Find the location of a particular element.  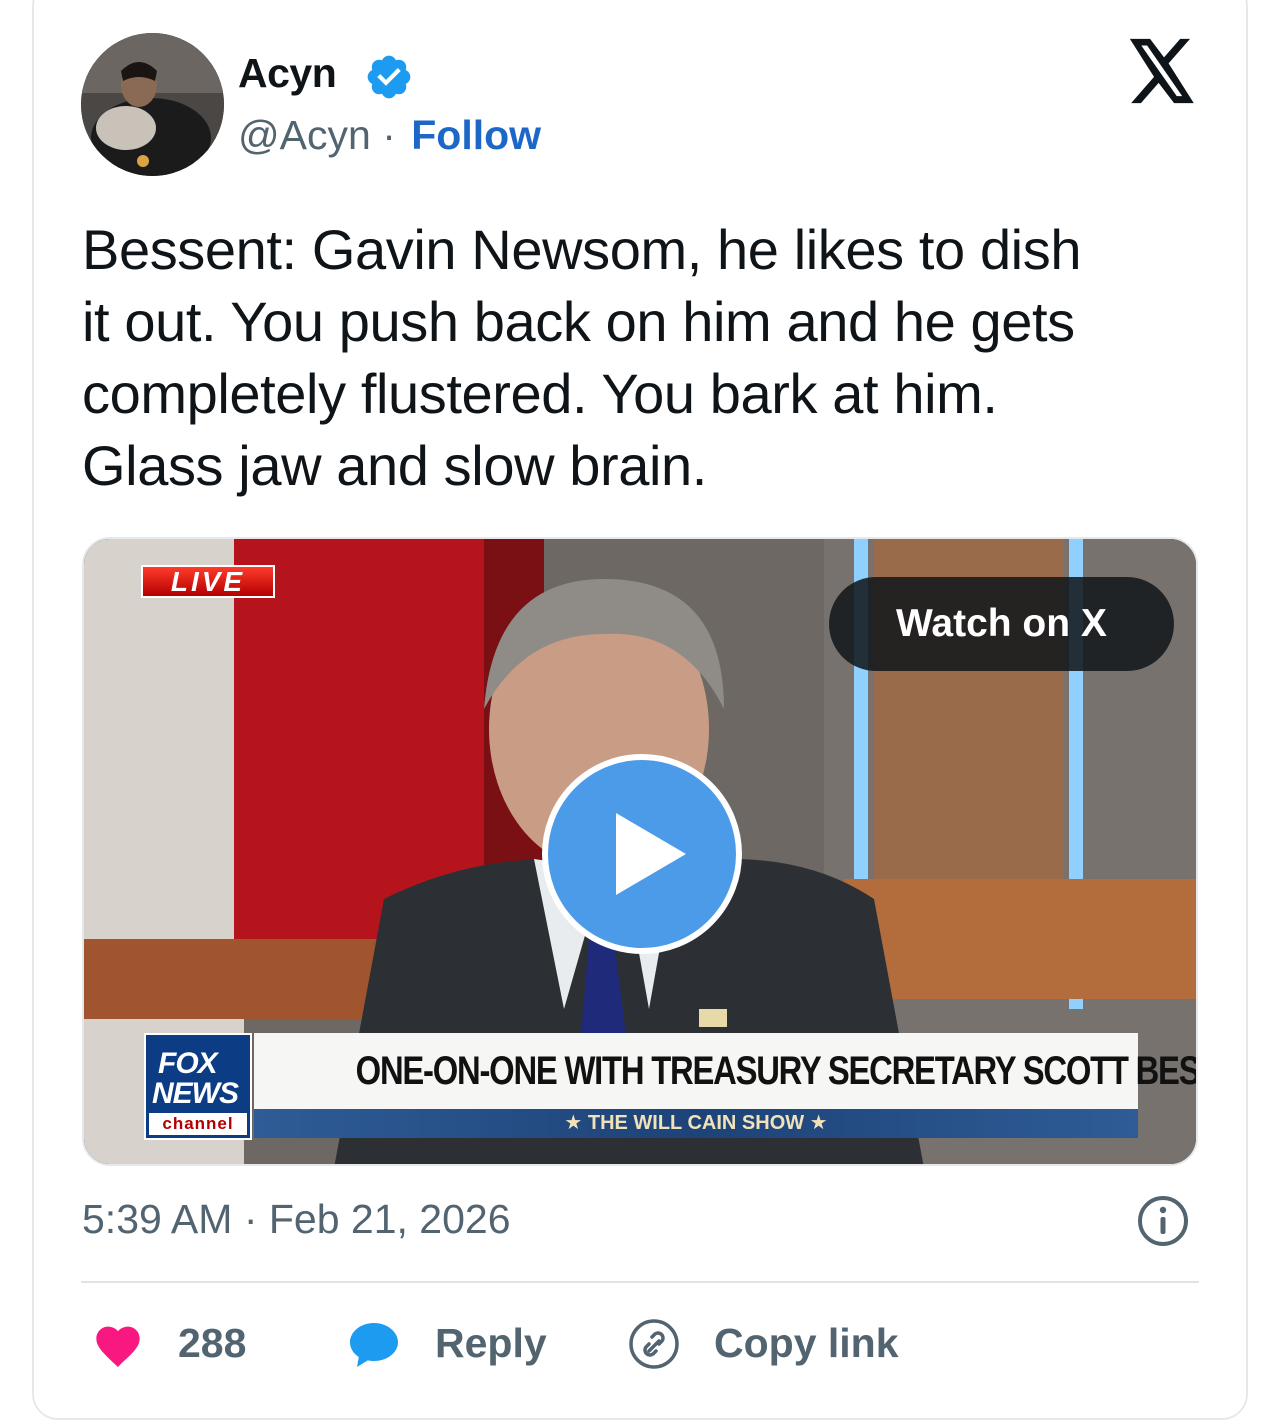

info-icon is located at coordinates (1163, 1221).